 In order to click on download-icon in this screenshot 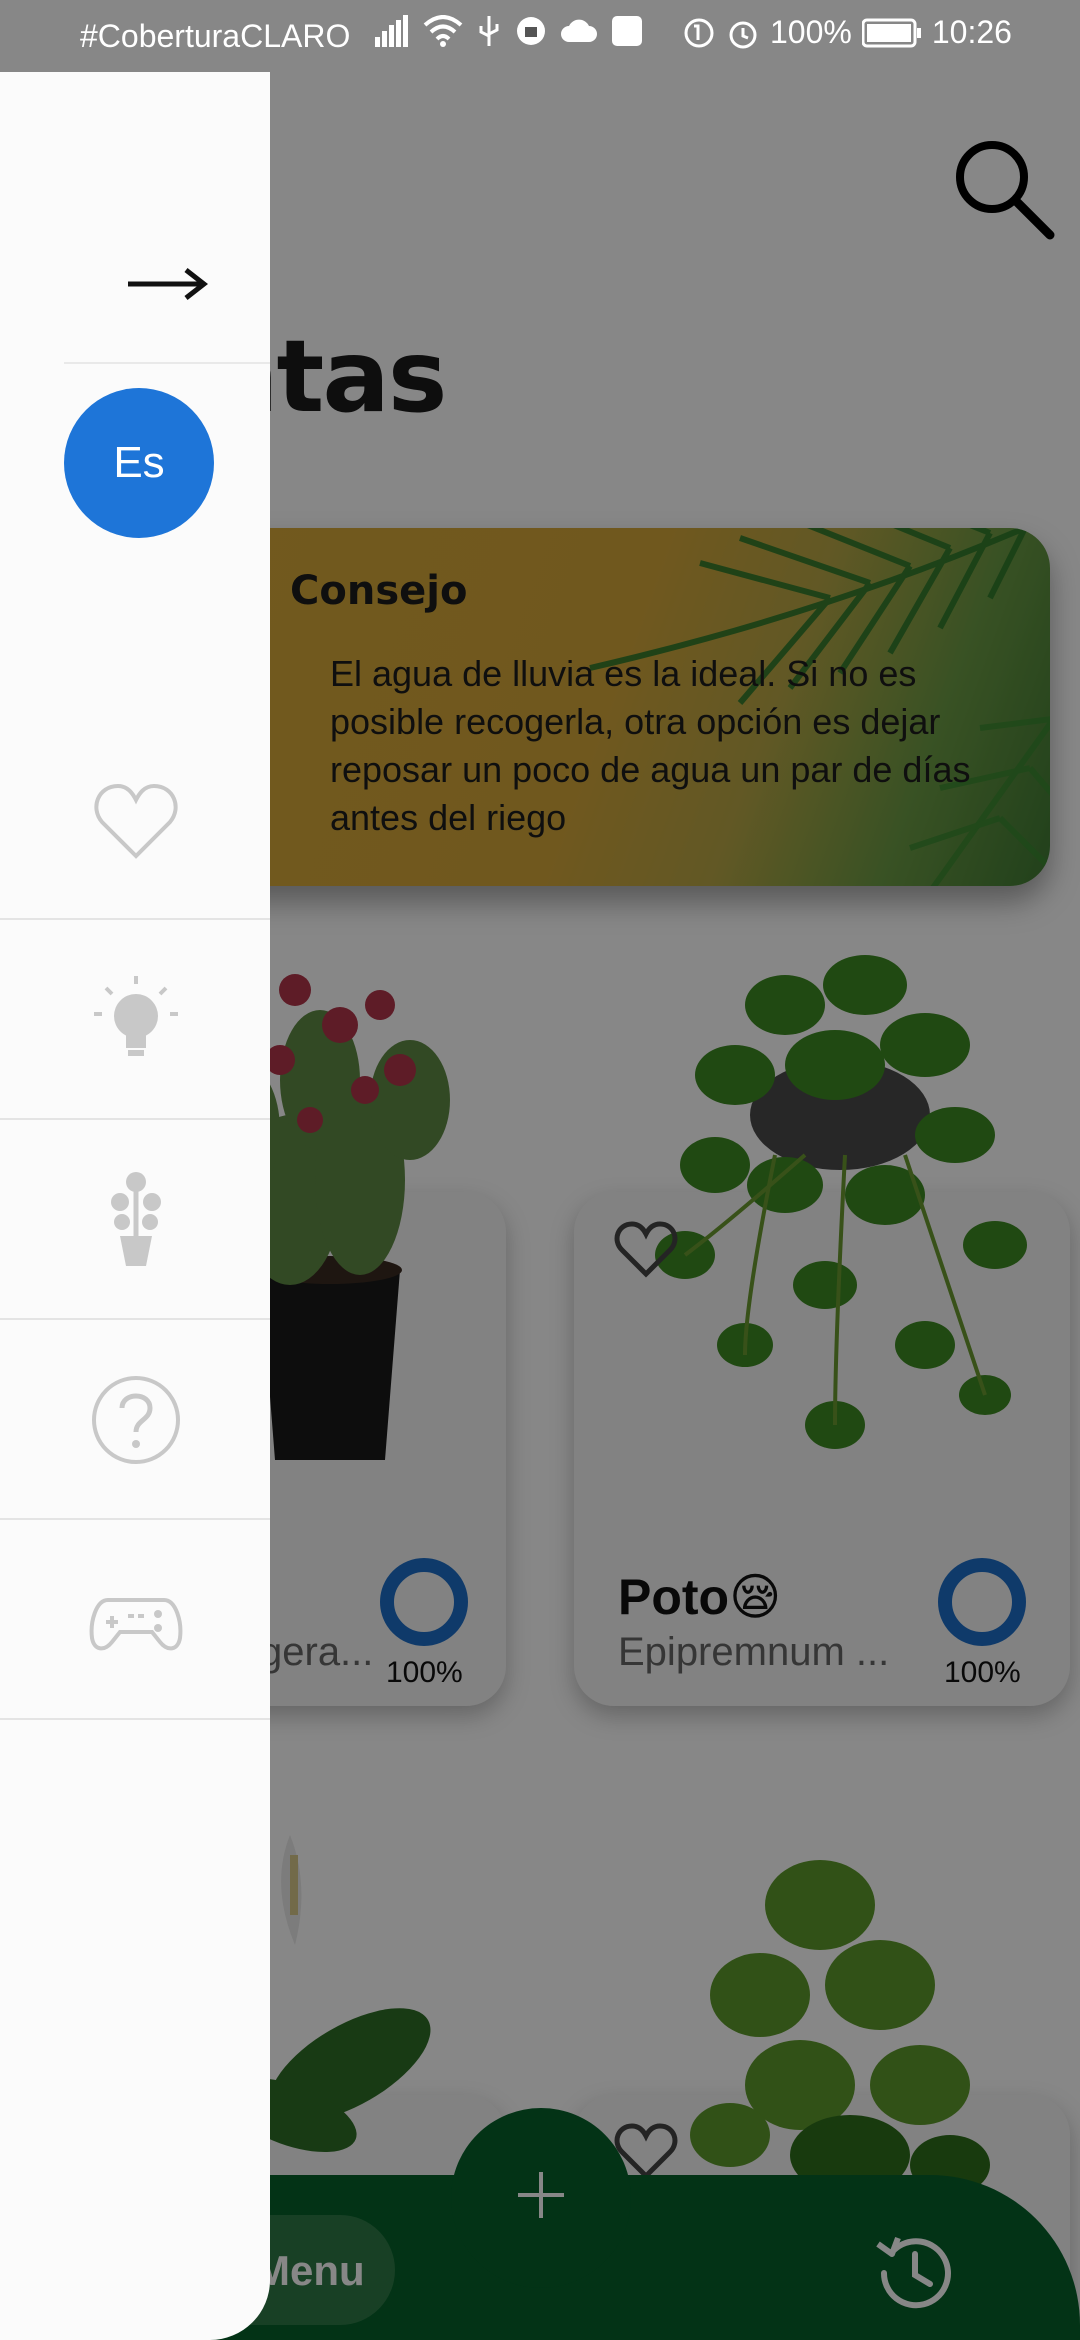, I will do `click(531, 31)`.